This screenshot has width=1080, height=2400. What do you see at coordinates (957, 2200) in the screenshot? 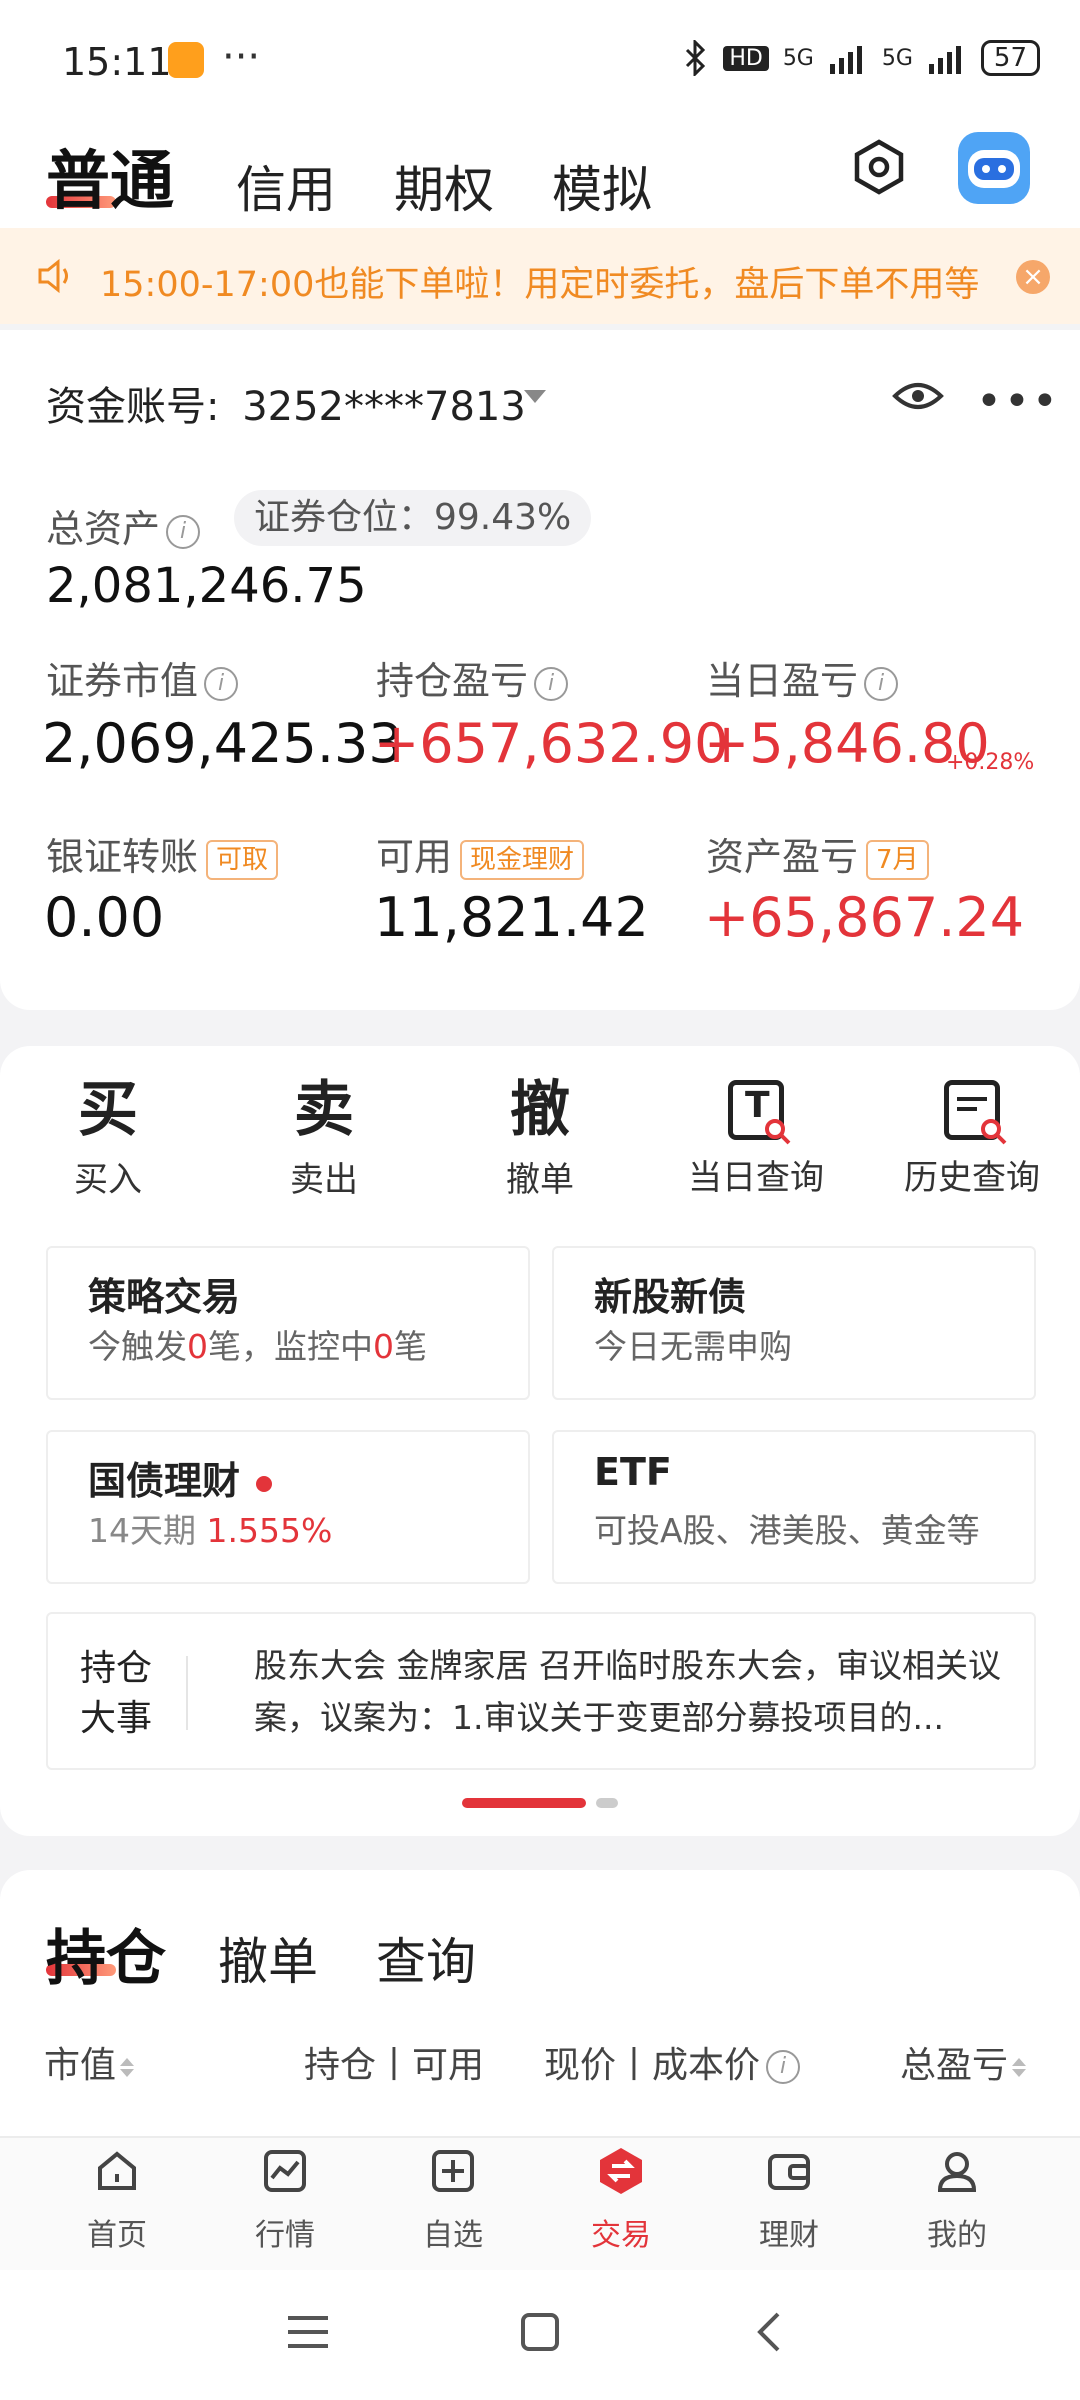
I see `nav-profile: 我的` at bounding box center [957, 2200].